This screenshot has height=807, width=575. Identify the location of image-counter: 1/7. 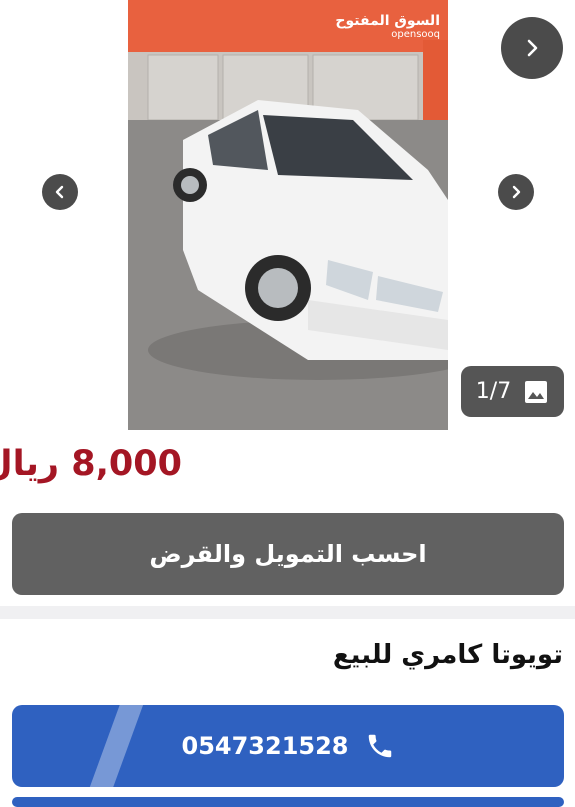
(512, 391).